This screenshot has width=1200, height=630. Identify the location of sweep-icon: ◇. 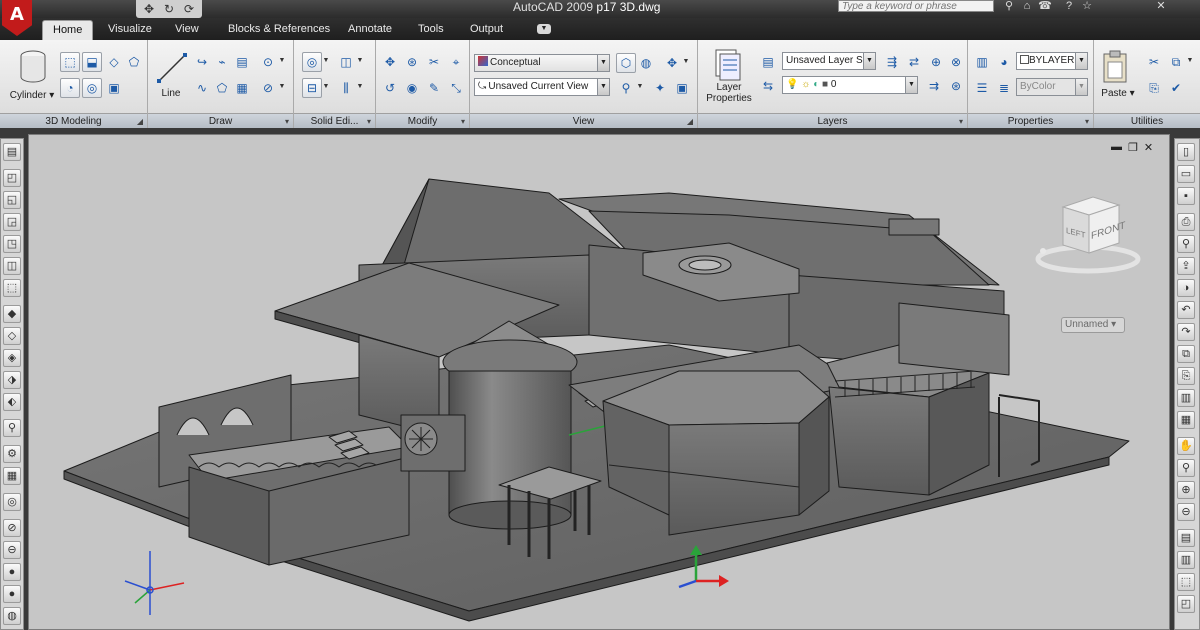
(114, 62).